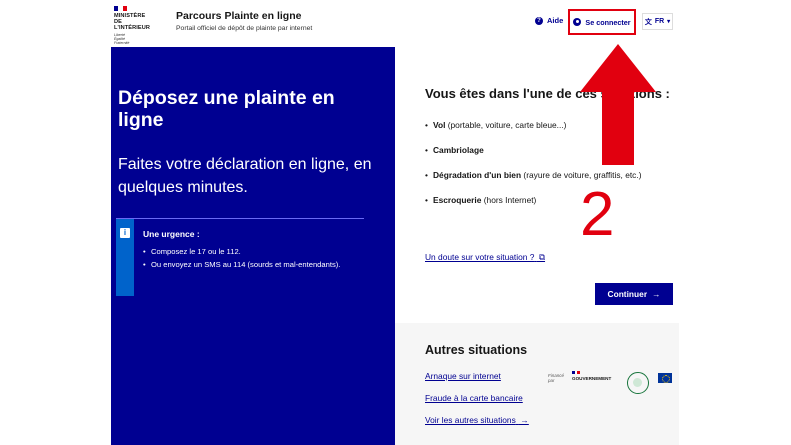 This screenshot has width=791, height=445. I want to click on language-label: FR, so click(659, 21).